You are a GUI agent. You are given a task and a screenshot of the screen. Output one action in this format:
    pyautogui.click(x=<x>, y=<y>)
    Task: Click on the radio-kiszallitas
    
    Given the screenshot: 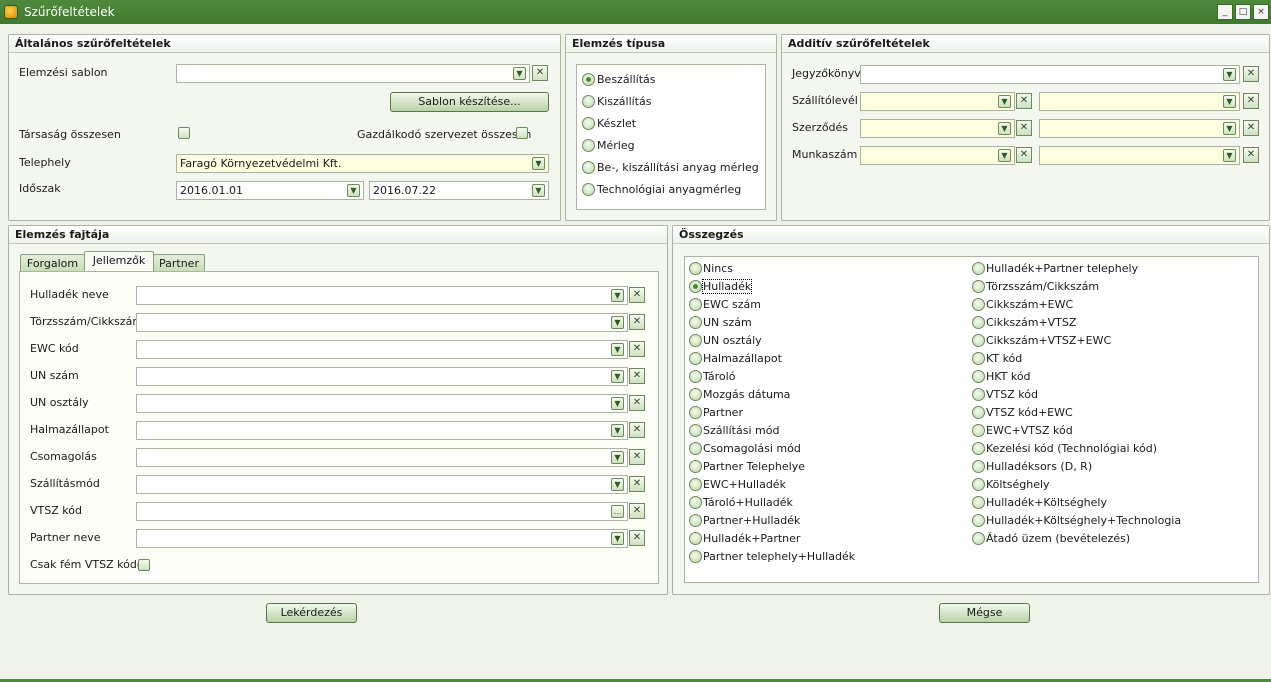 What is the action you would take?
    pyautogui.click(x=588, y=101)
    